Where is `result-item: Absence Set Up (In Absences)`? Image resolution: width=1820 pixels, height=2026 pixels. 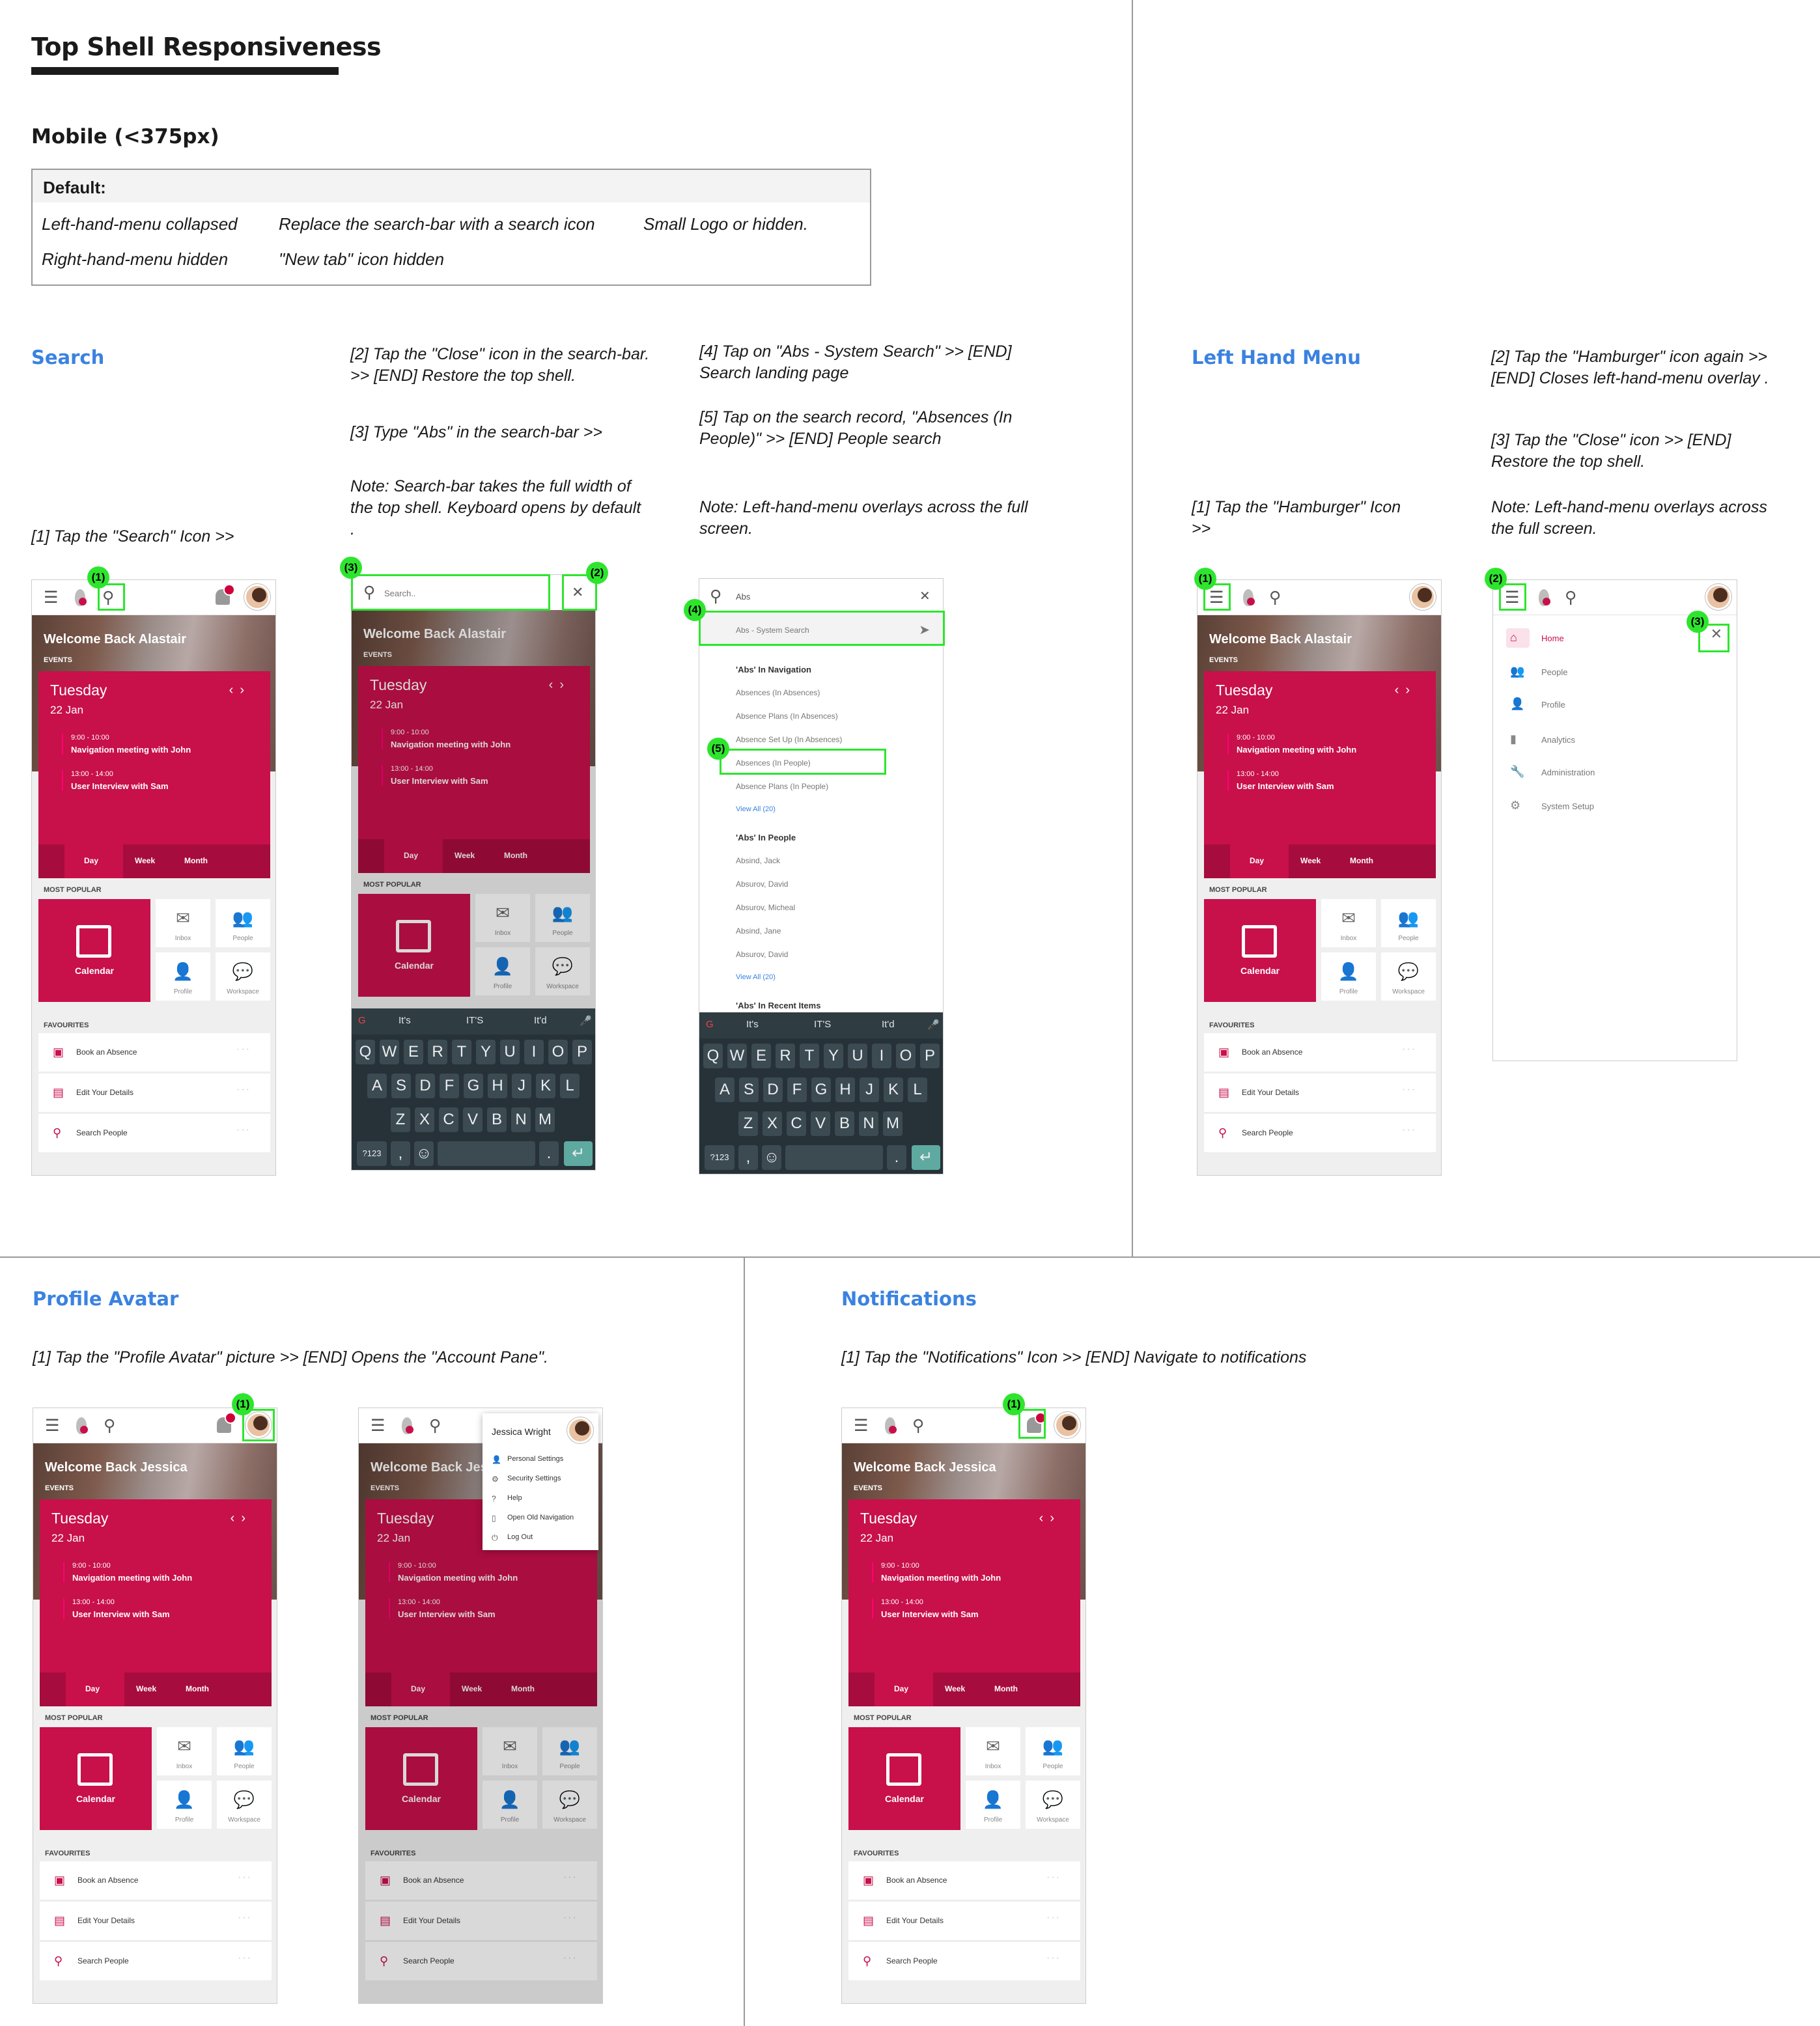 result-item: Absence Set Up (In Absences) is located at coordinates (789, 739).